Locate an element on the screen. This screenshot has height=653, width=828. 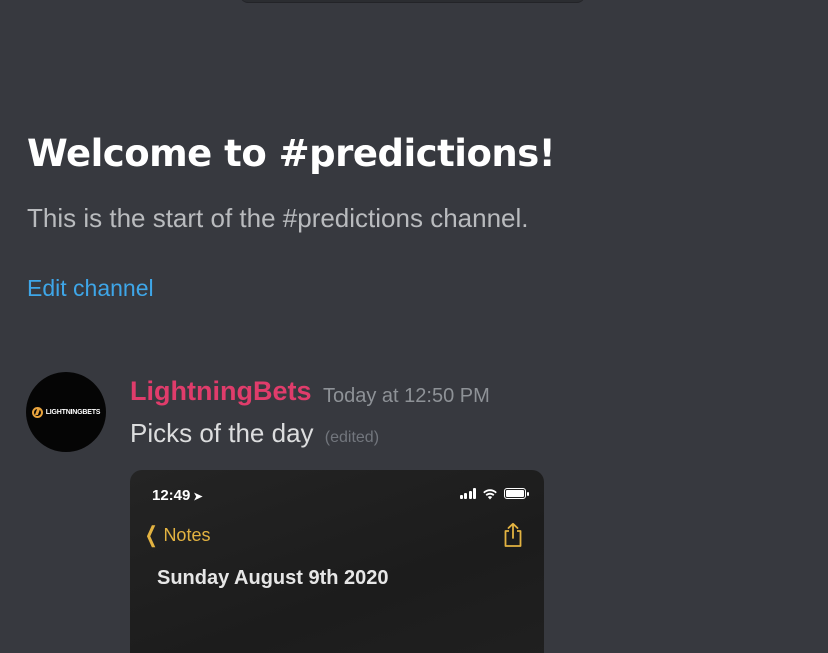
edit-channel-link: Edit channel is located at coordinates (90, 288).